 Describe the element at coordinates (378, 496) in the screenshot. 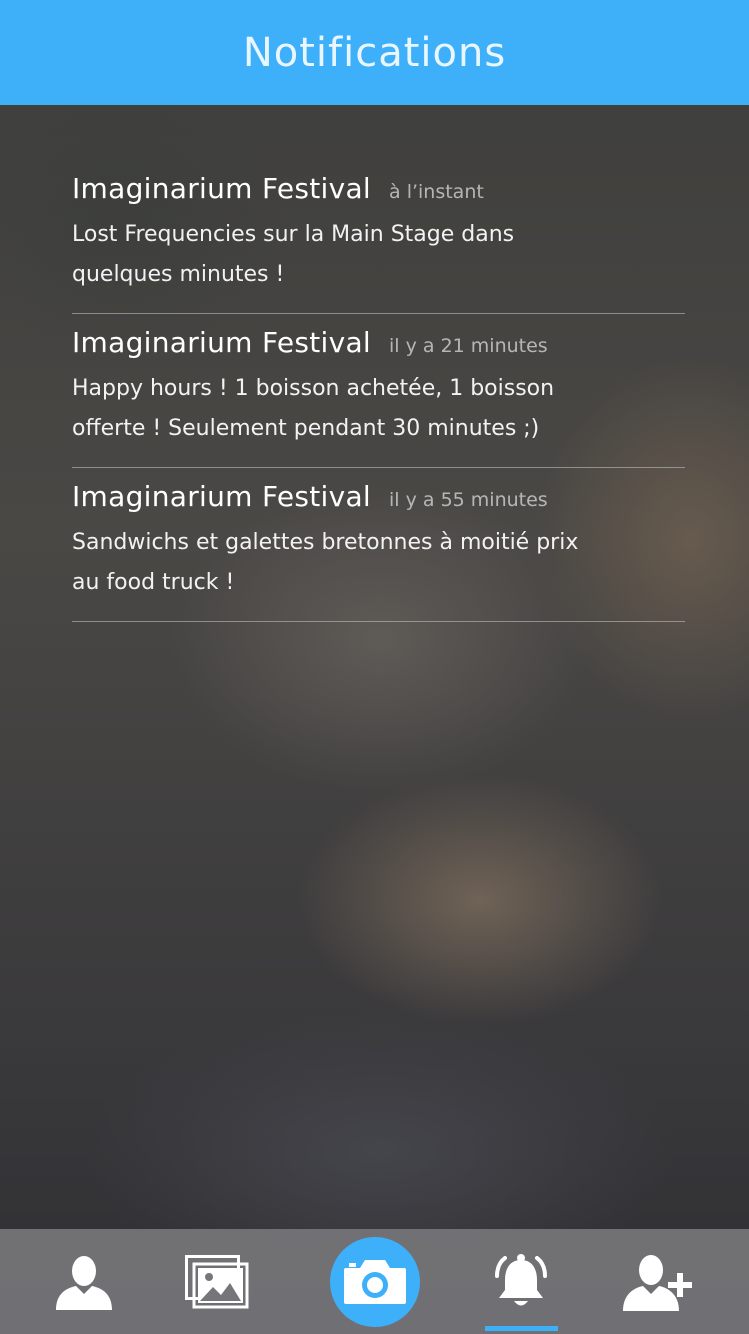

I see `notification-header: Imaginarium Festival il y a 55 minutes` at that location.